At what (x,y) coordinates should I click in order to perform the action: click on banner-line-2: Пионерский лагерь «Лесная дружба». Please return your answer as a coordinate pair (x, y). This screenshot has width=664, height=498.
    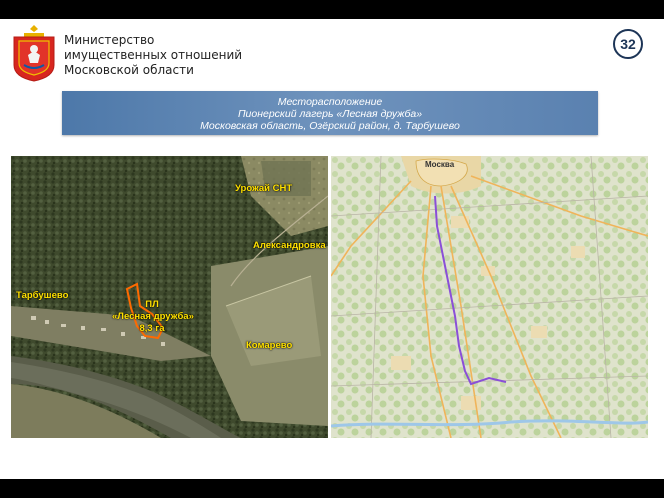
    Looking at the image, I should click on (330, 114).